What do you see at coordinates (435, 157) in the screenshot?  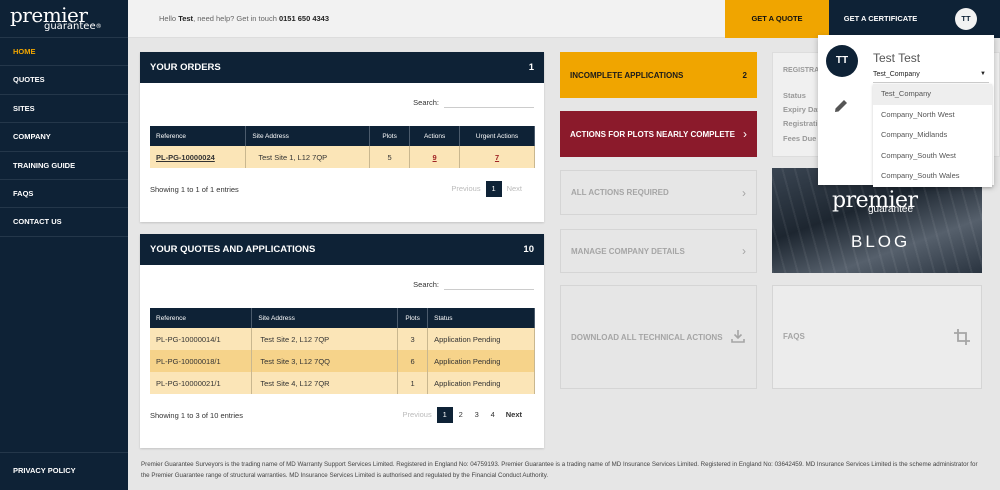 I see `order-actions-link: 9` at bounding box center [435, 157].